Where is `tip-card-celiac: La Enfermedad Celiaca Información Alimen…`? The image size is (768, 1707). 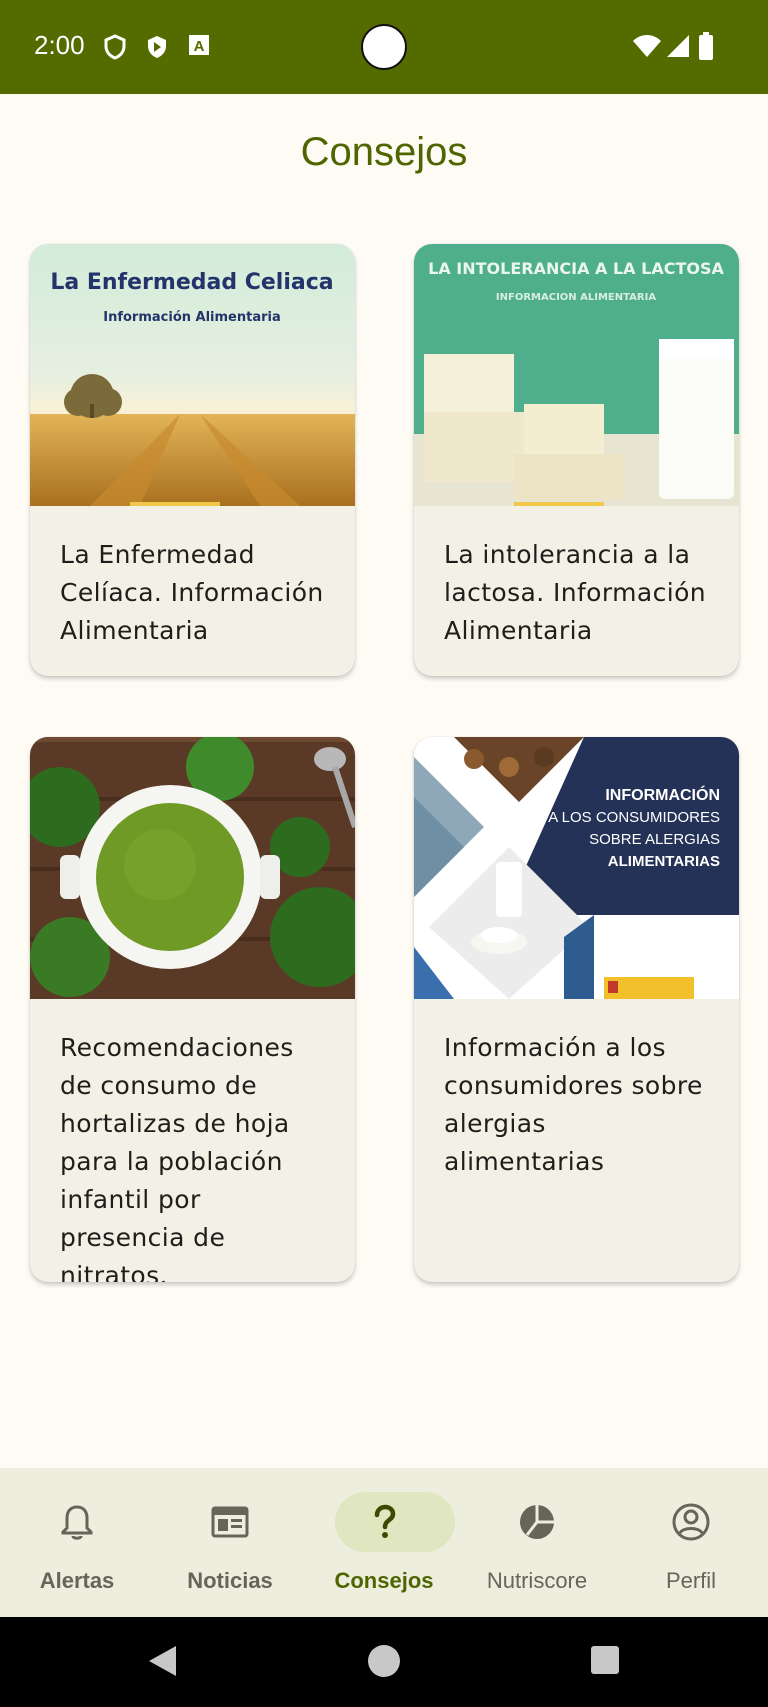
tip-card-celiac: La Enfermedad Celiaca Información Alimen… is located at coordinates (192, 460).